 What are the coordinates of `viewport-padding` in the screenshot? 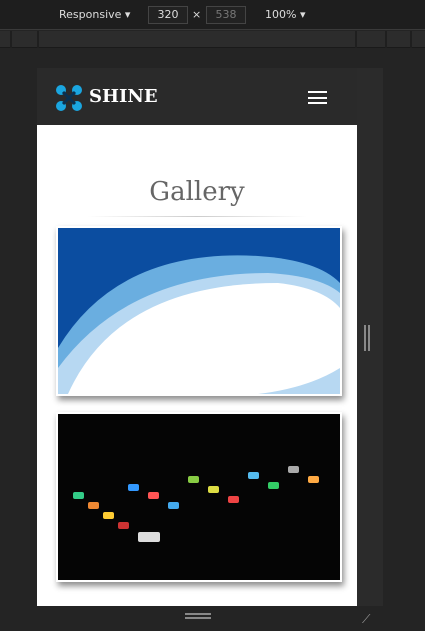 It's located at (370, 337).